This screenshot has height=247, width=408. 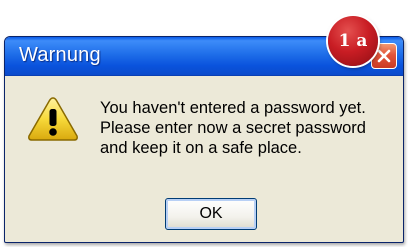 I want to click on step-badge: 1 a, so click(x=353, y=41).